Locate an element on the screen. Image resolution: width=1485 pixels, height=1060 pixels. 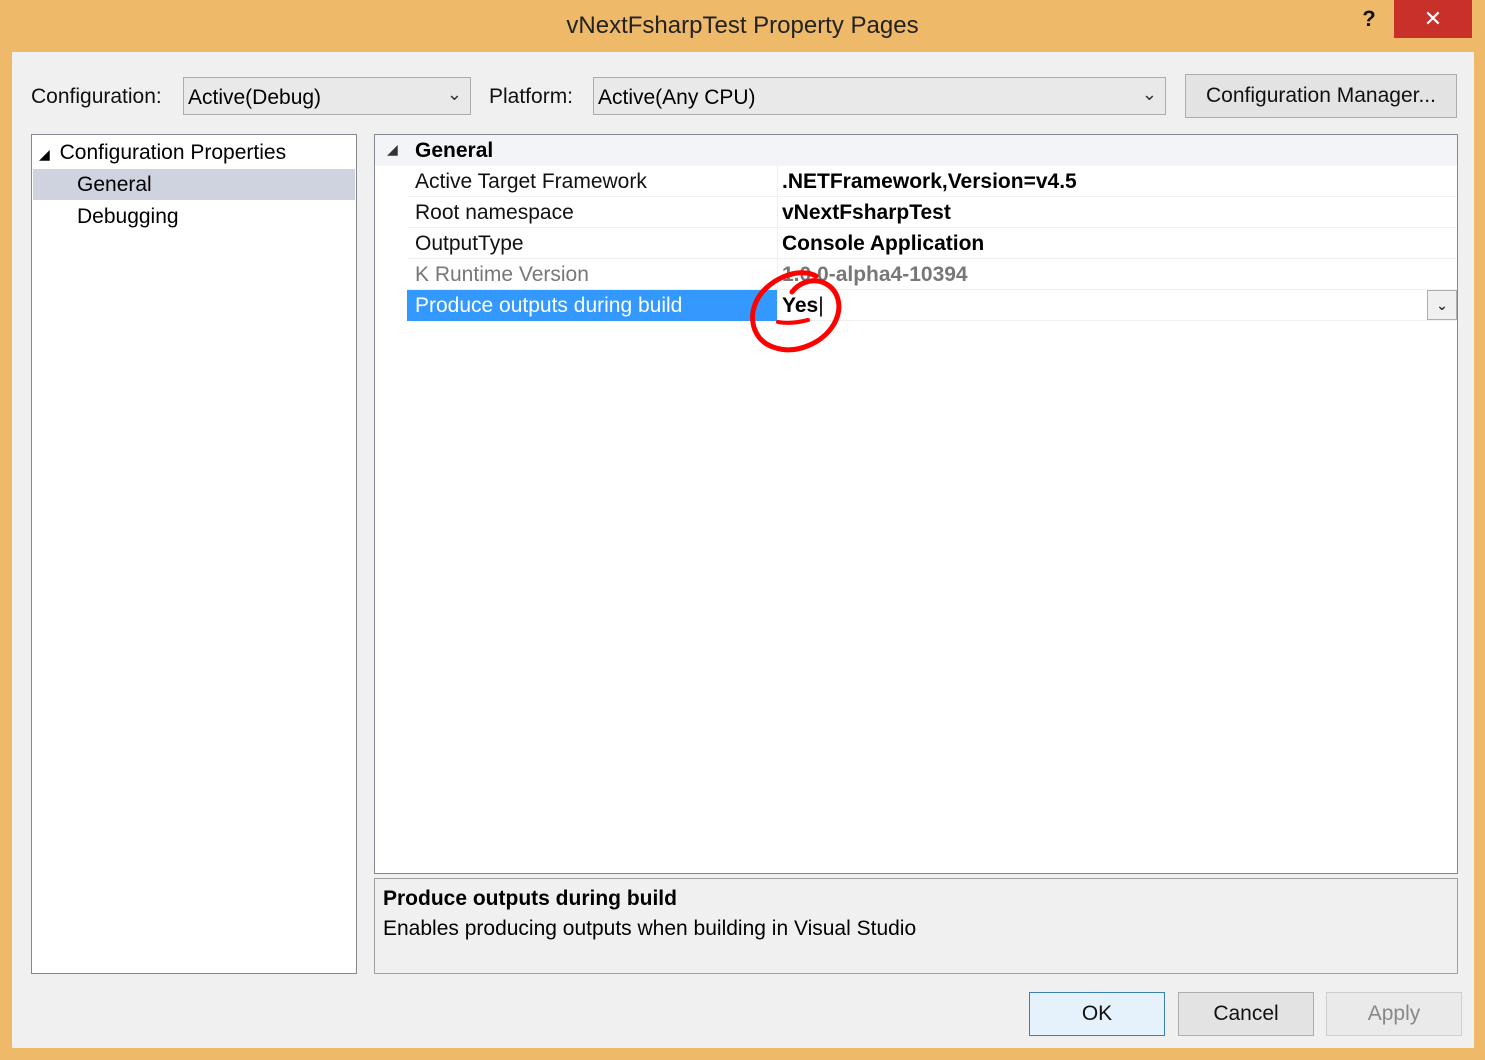
configuration-label: Configuration: is located at coordinates (96, 96).